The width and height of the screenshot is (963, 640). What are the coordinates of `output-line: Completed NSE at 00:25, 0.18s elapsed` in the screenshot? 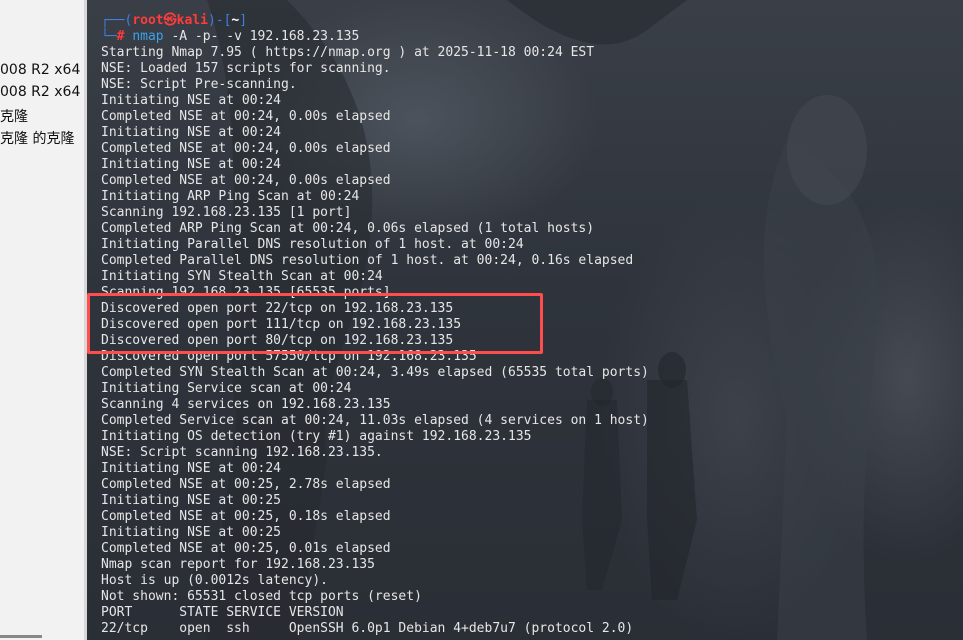 It's located at (246, 516).